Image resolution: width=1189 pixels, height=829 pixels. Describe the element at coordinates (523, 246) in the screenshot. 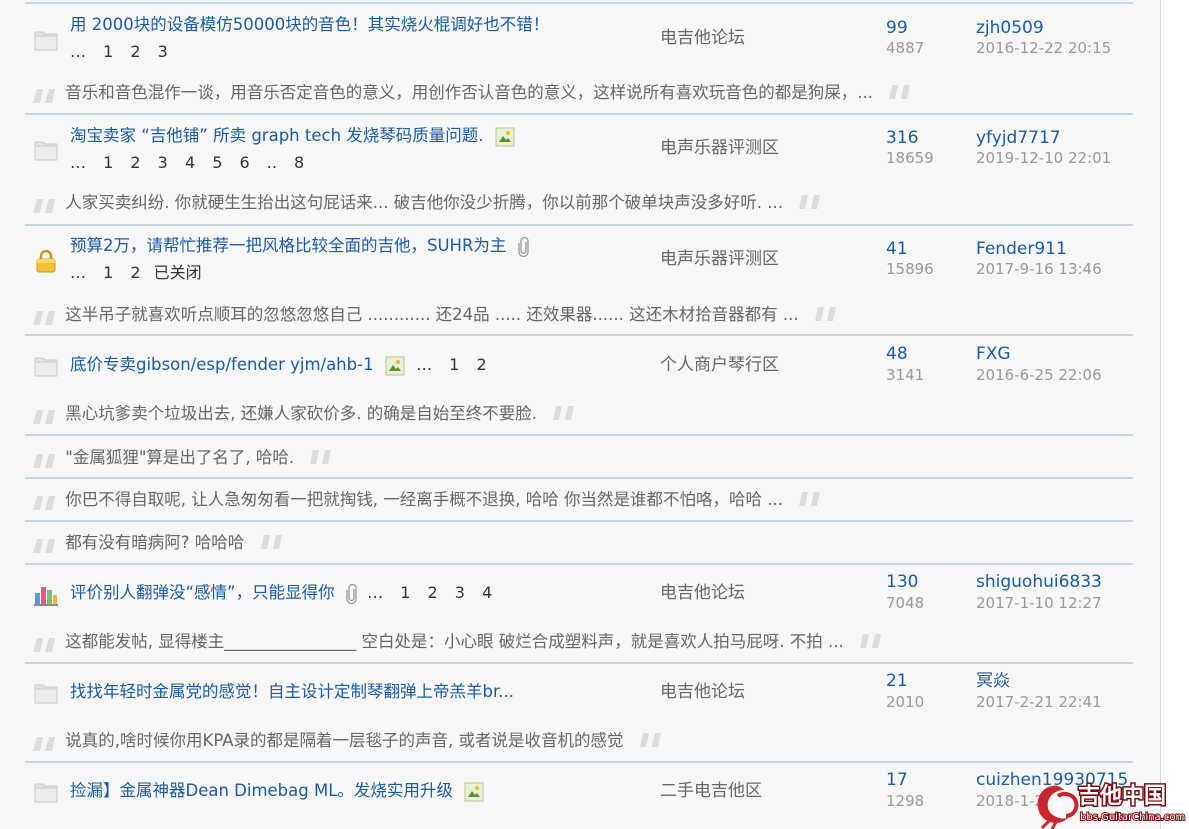

I see `attachment-clip-icon` at that location.